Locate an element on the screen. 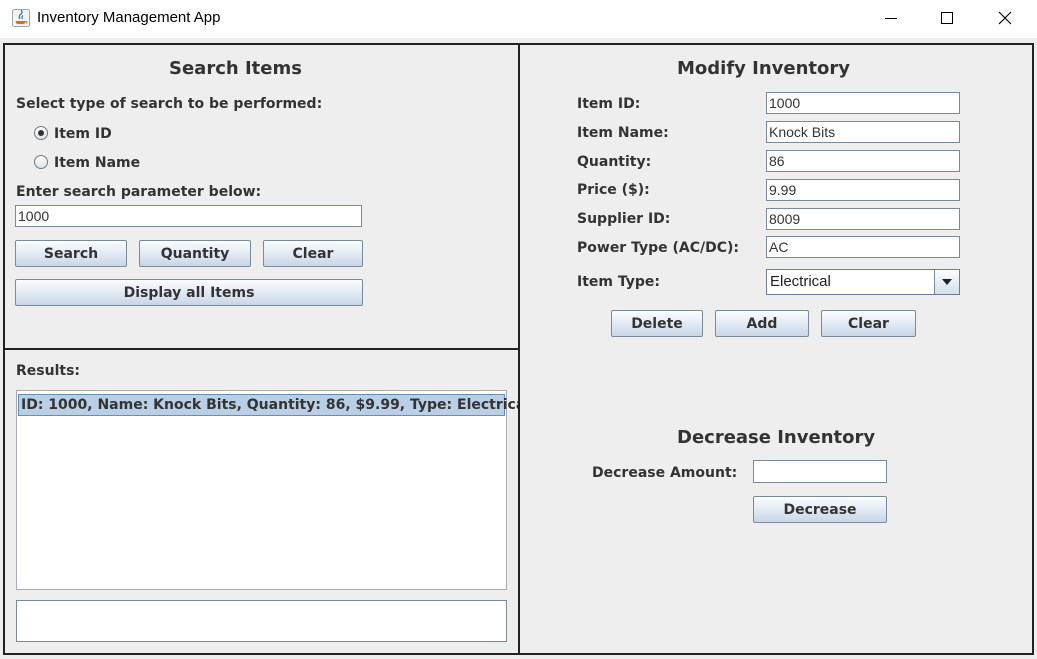 This screenshot has width=1037, height=659. quantity-label: Quantity: is located at coordinates (614, 162).